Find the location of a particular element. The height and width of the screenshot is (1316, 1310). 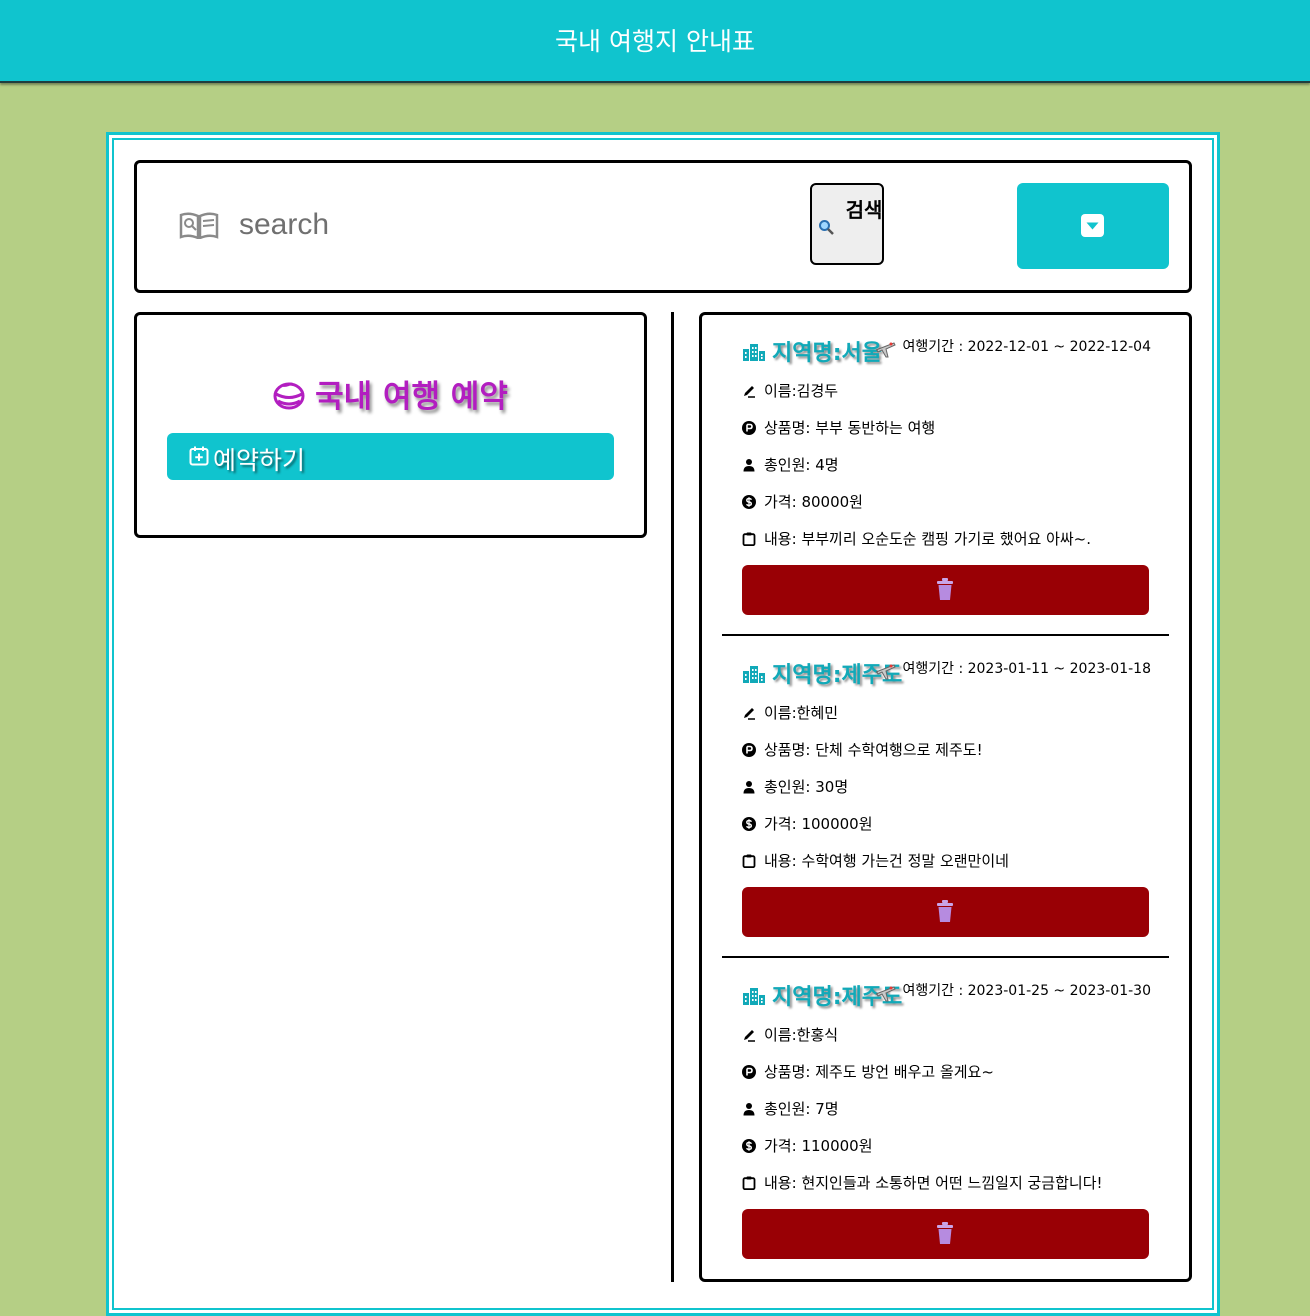

search-bar: 검색 is located at coordinates (663, 226).